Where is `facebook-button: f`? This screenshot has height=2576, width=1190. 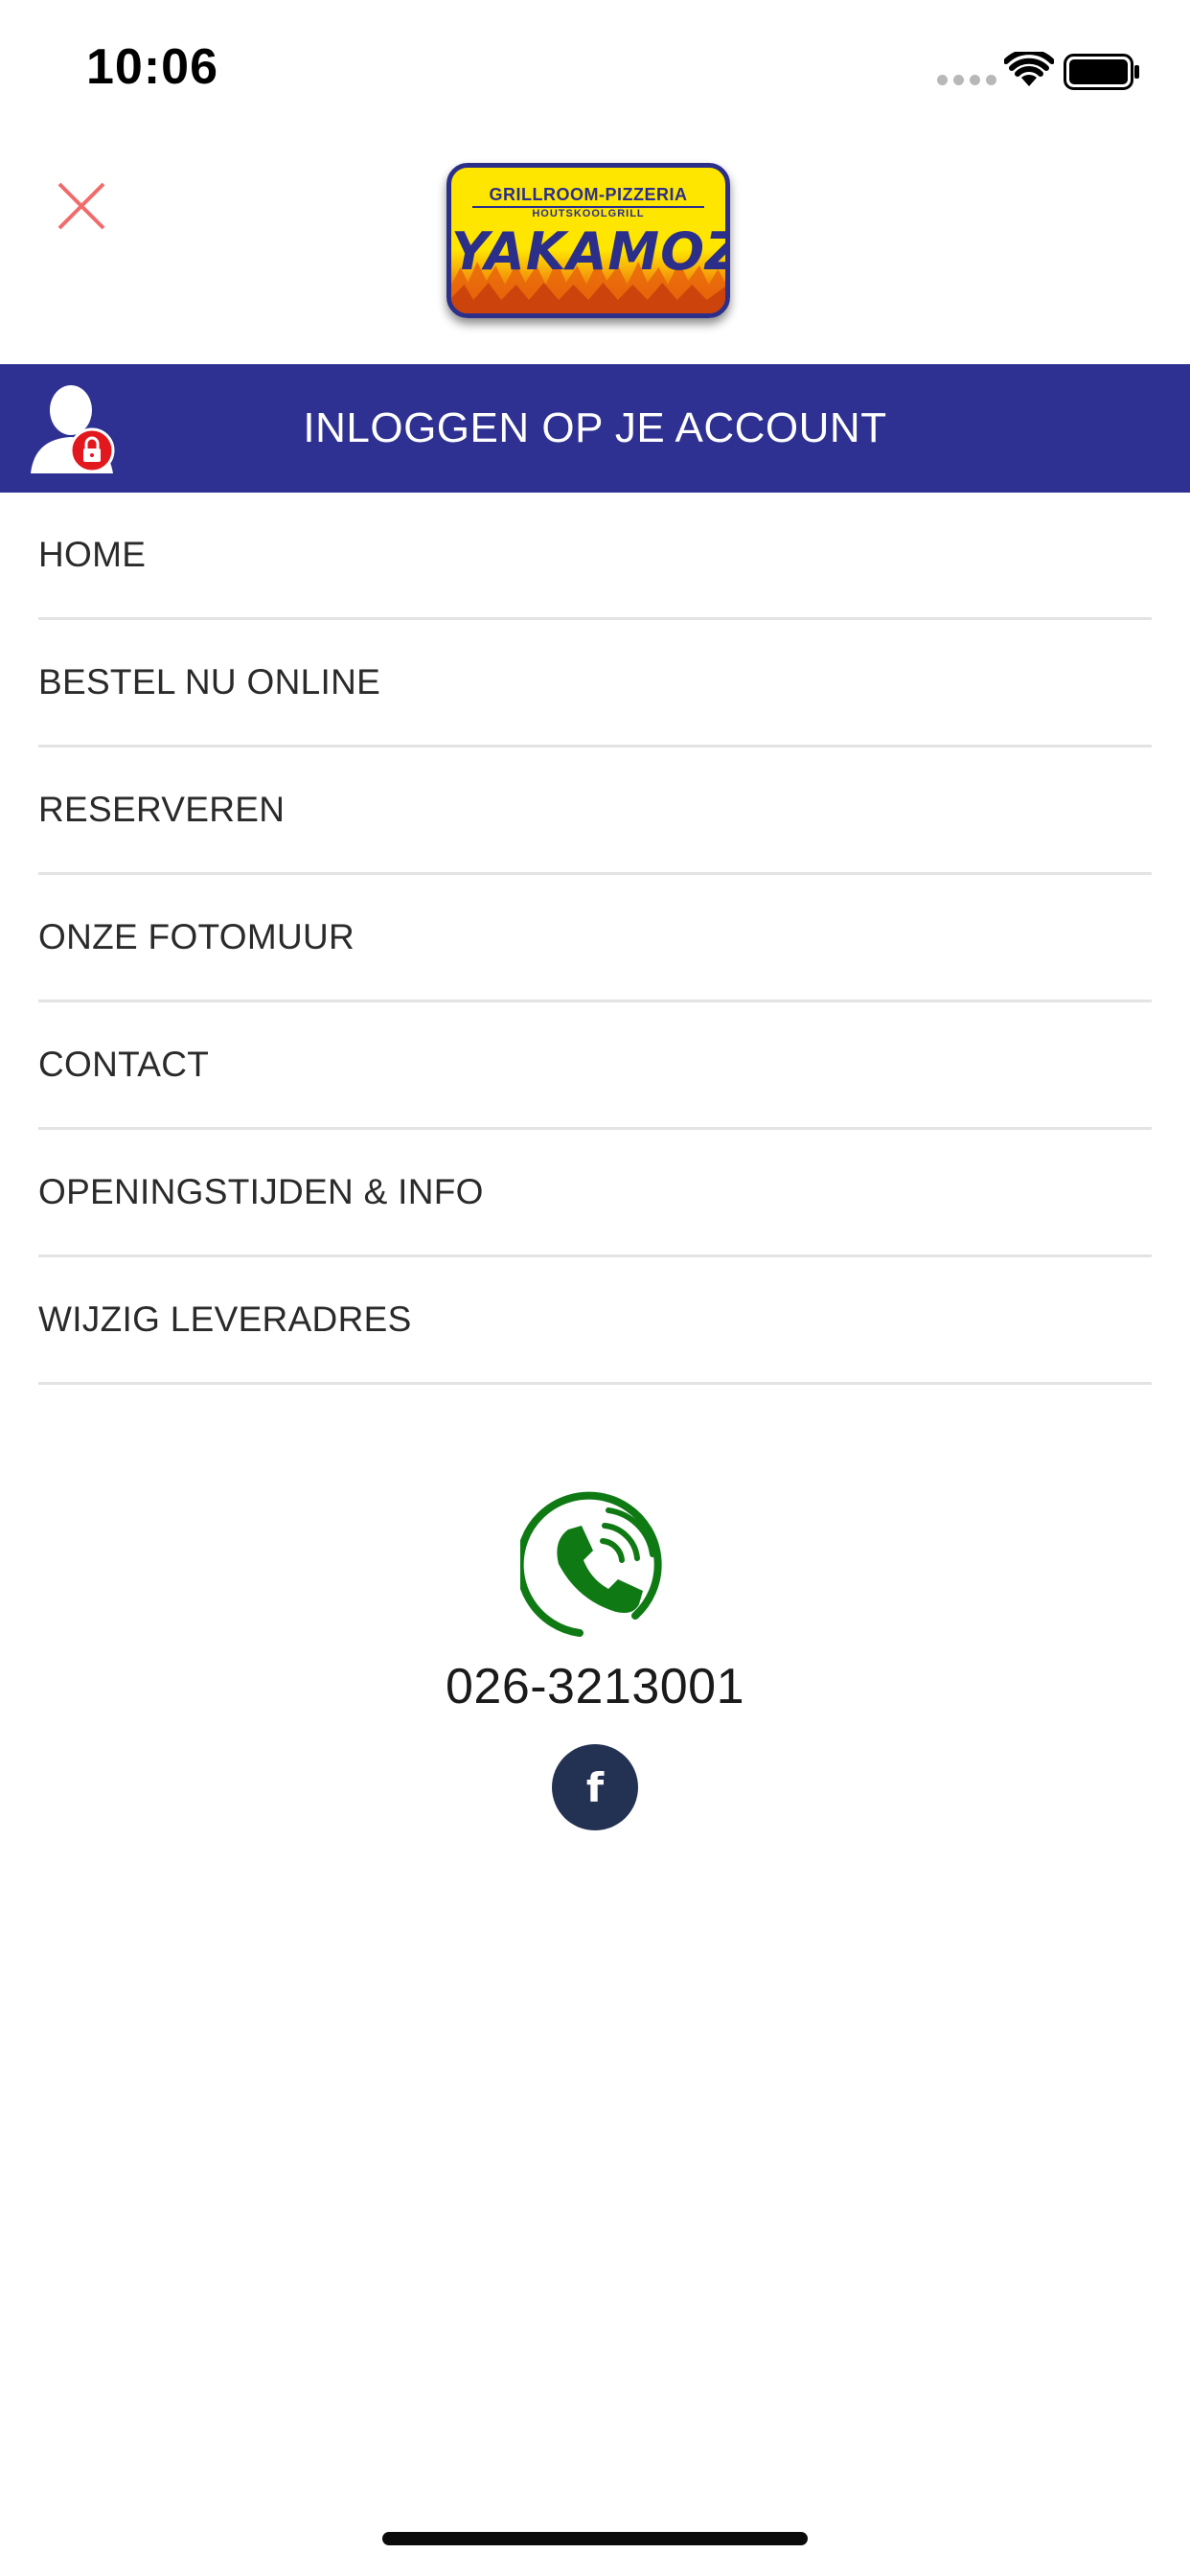 facebook-button: f is located at coordinates (595, 1787).